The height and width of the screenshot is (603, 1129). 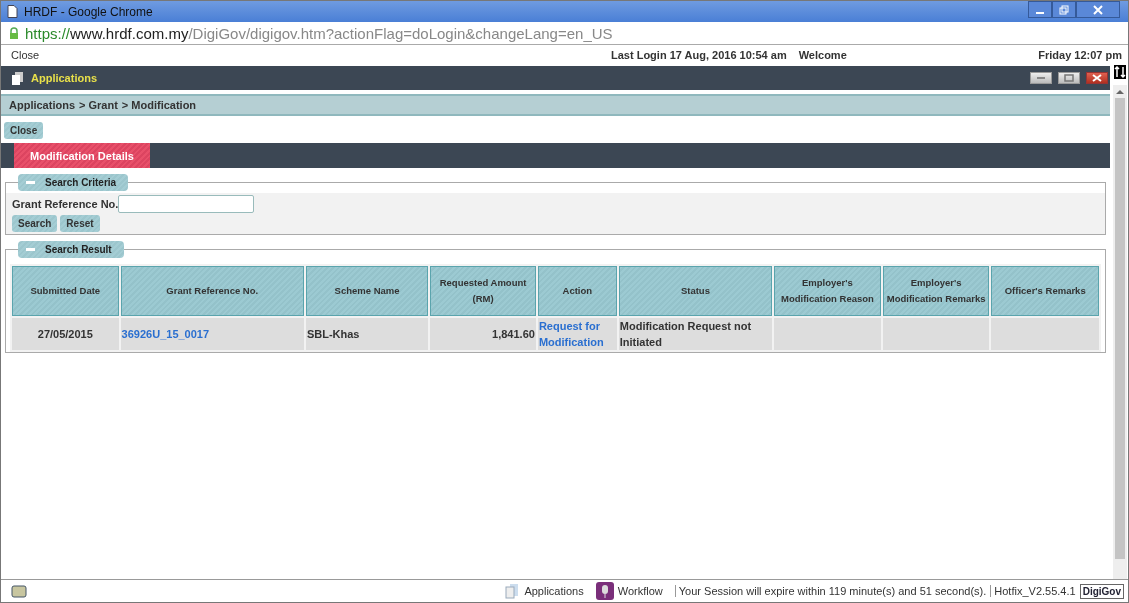 What do you see at coordinates (936, 291) in the screenshot?
I see `column-header: Employer's Modification Remarks` at bounding box center [936, 291].